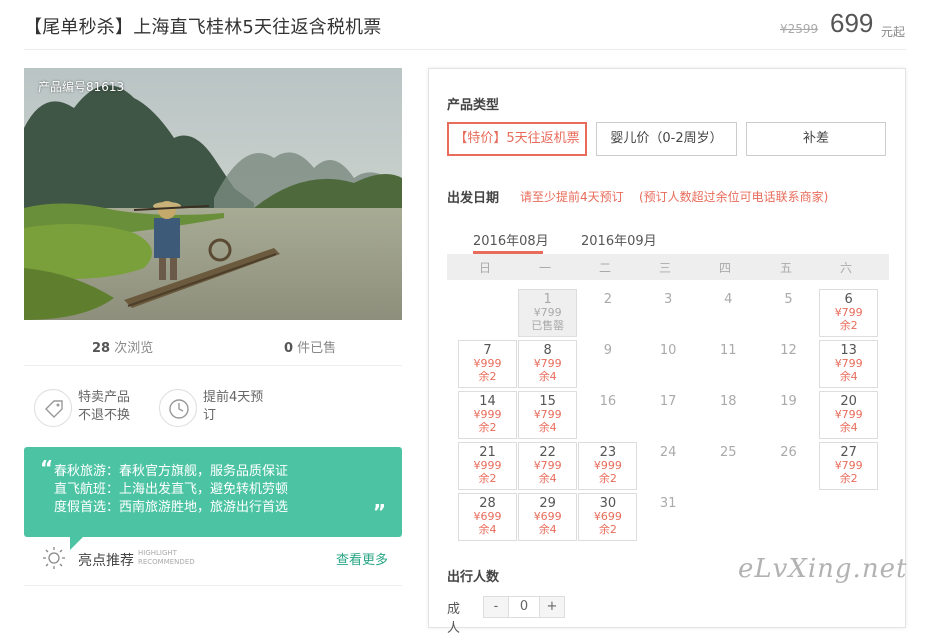  I want to click on calendar-day: 22 ¥799 余4, so click(548, 466).